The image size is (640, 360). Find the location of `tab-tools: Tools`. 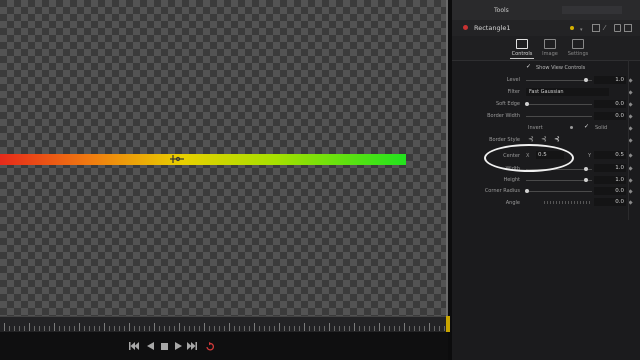

tab-tools: Tools is located at coordinates (501, 10).